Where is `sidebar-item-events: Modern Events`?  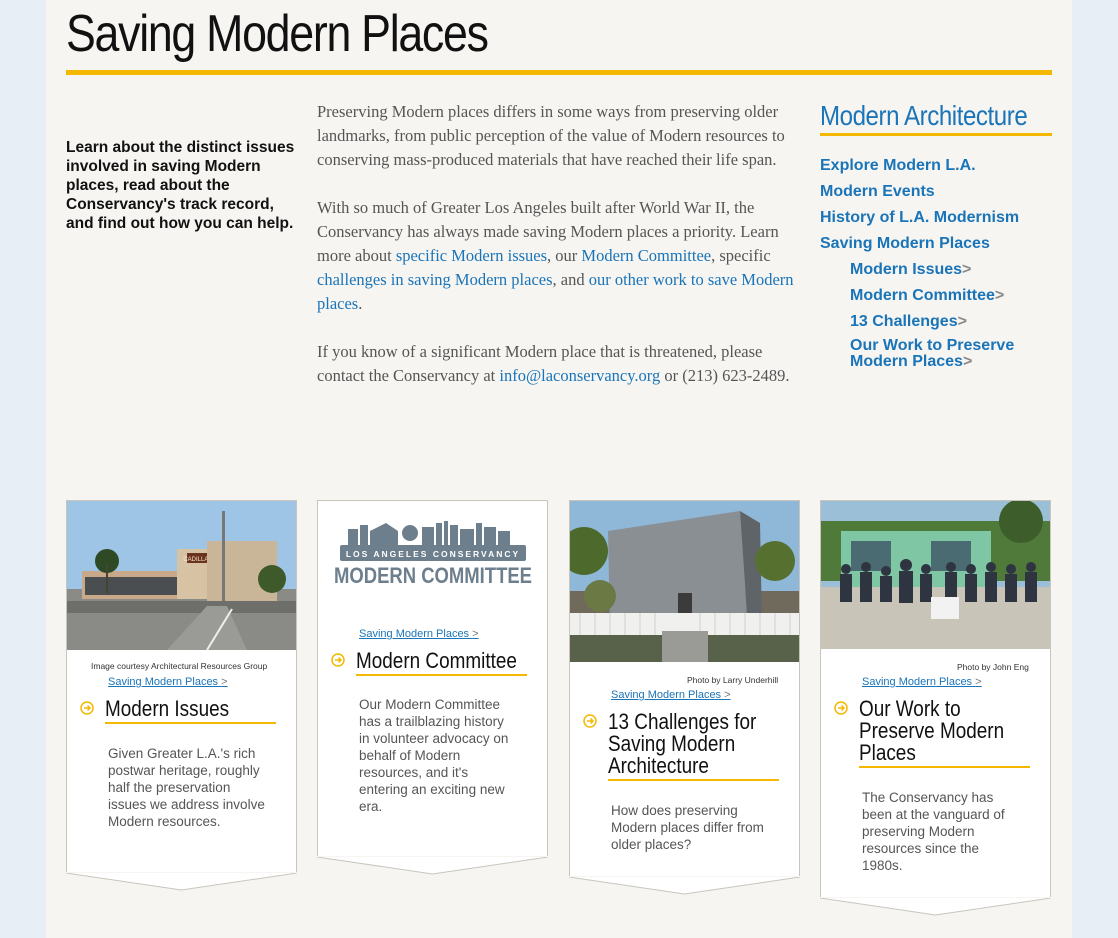
sidebar-item-events: Modern Events is located at coordinates (940, 191).